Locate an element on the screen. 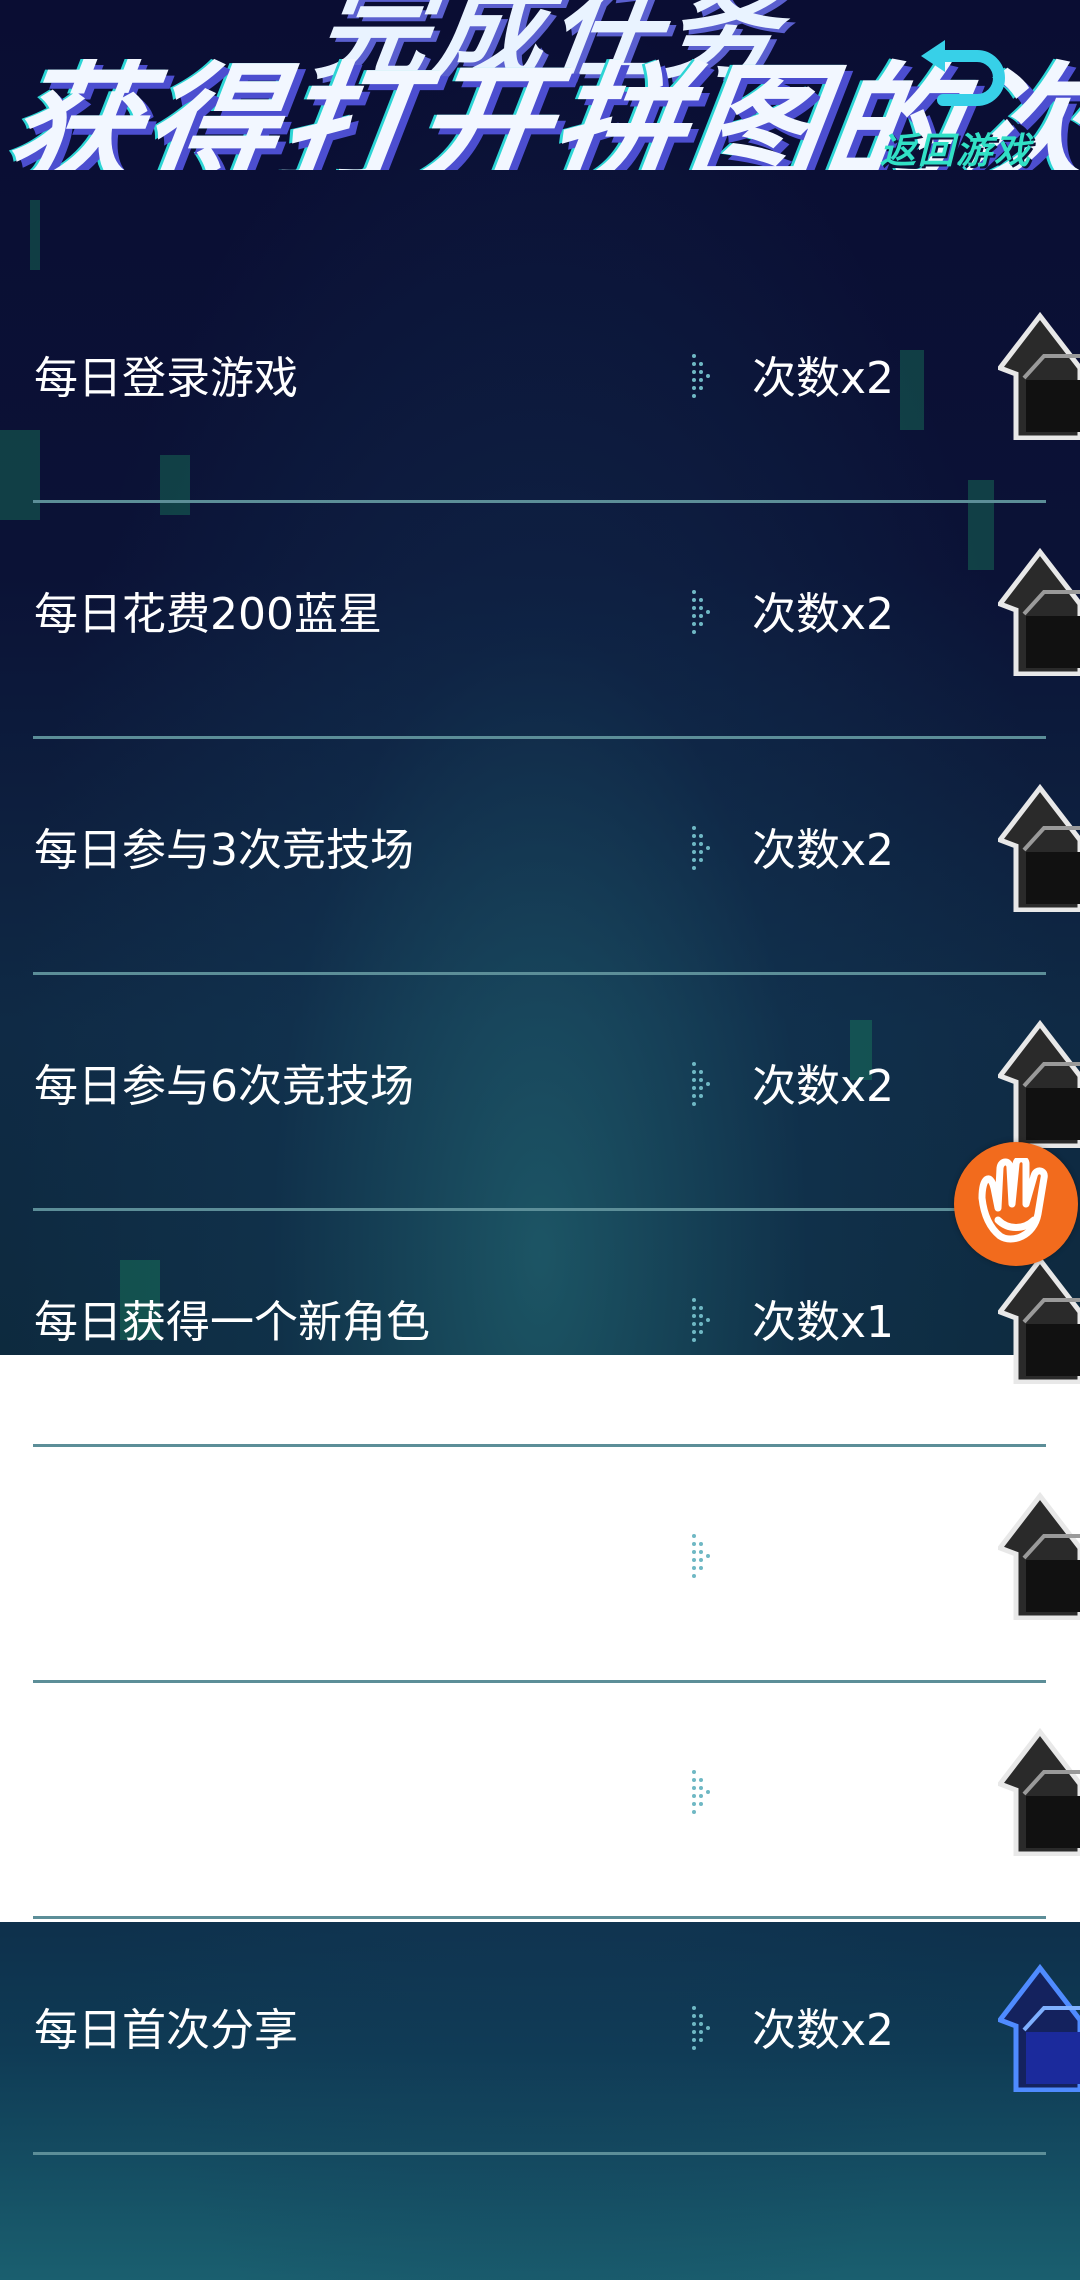 This screenshot has height=2280, width=1080. task-row: 每日花费200蓝星 次数x2 is located at coordinates (540, 620).